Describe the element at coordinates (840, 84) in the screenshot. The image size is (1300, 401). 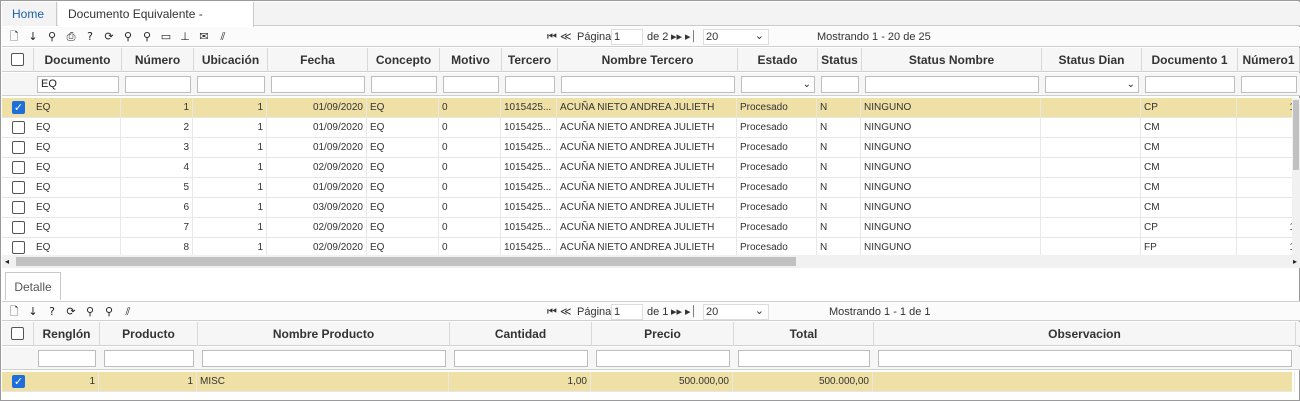
I see `filter-status-input` at that location.